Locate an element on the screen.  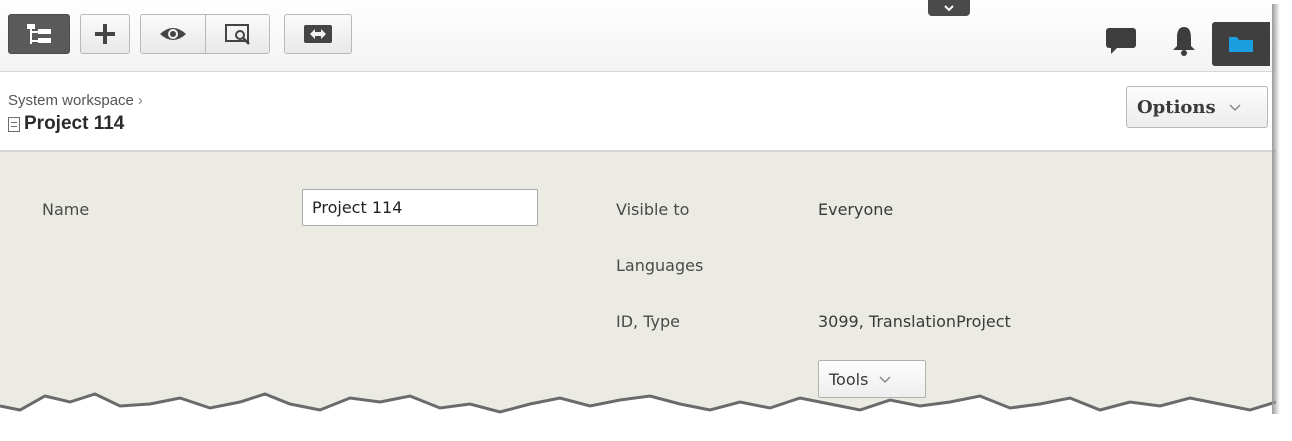
id-type-value: 3099, TranslationProject is located at coordinates (914, 321).